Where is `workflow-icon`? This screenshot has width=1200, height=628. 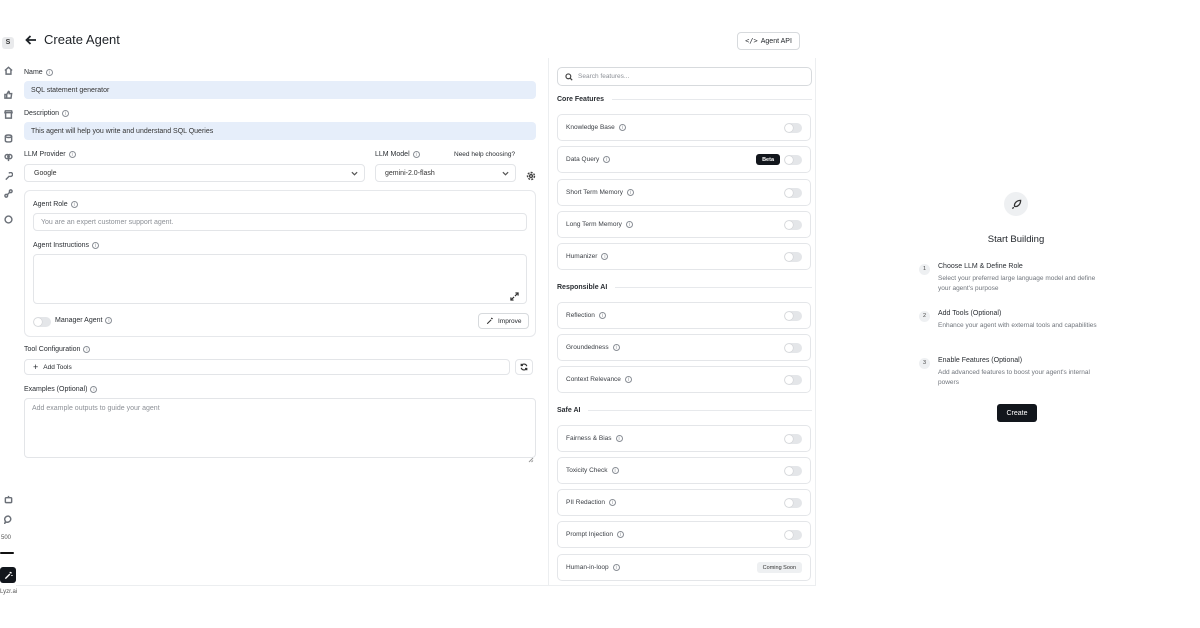 workflow-icon is located at coordinates (8, 193).